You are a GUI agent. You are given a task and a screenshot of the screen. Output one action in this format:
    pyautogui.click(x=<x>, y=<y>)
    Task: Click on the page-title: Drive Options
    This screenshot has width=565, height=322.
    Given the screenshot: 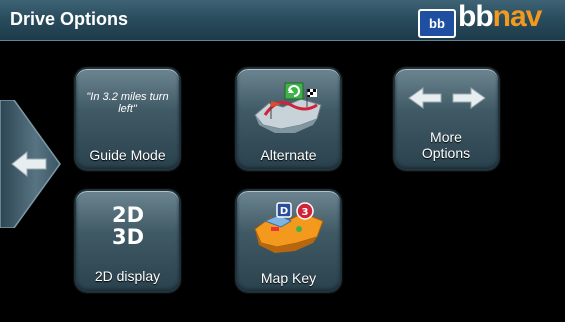 What is the action you would take?
    pyautogui.click(x=69, y=19)
    